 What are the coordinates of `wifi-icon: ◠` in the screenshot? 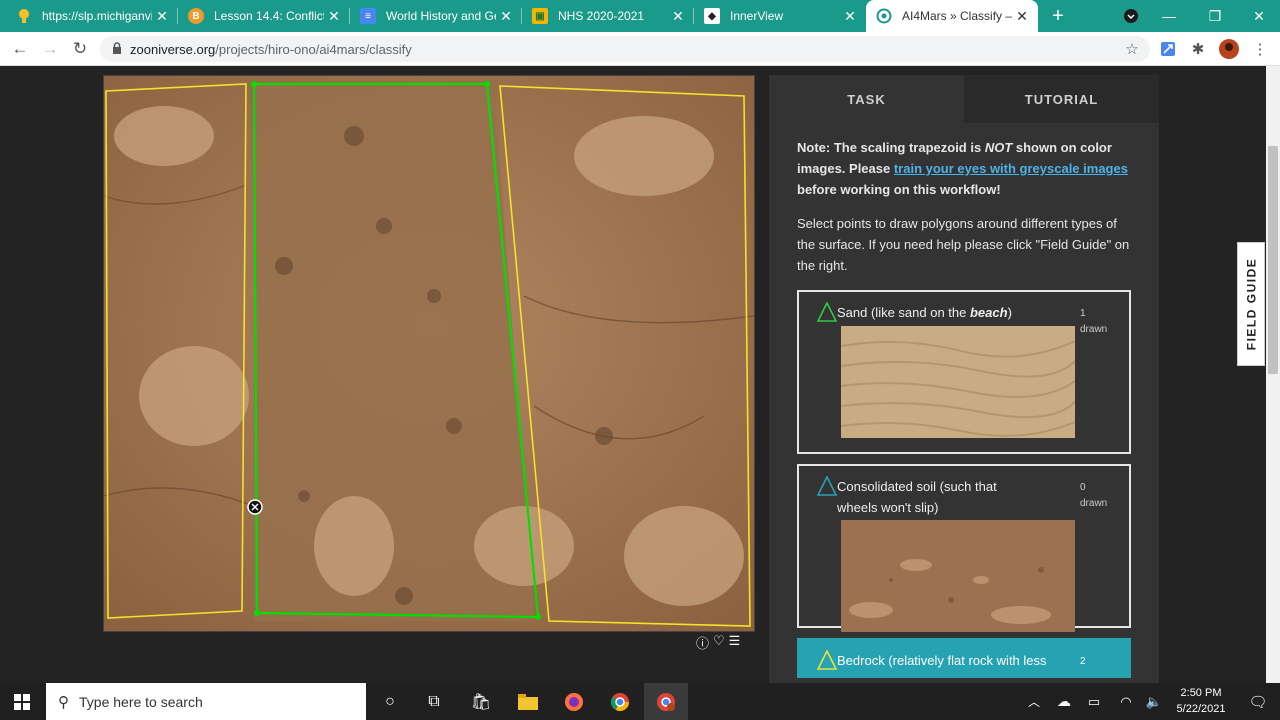 It's located at (1126, 701).